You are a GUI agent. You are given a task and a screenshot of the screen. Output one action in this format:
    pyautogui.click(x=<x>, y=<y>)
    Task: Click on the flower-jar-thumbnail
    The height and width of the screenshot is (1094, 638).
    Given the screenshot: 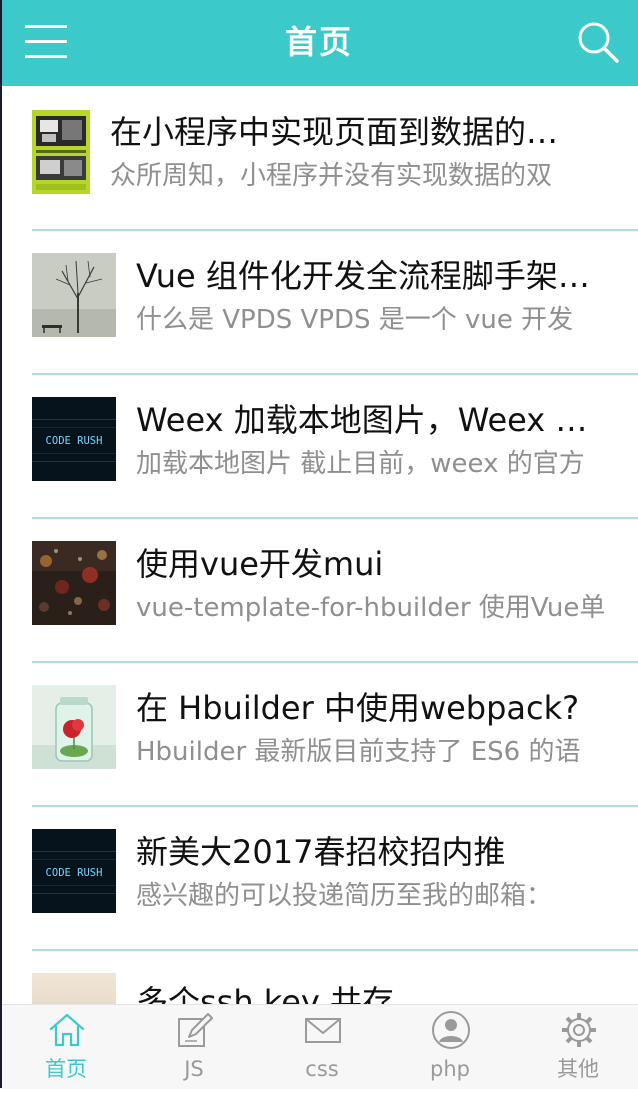 What is the action you would take?
    pyautogui.click(x=74, y=727)
    